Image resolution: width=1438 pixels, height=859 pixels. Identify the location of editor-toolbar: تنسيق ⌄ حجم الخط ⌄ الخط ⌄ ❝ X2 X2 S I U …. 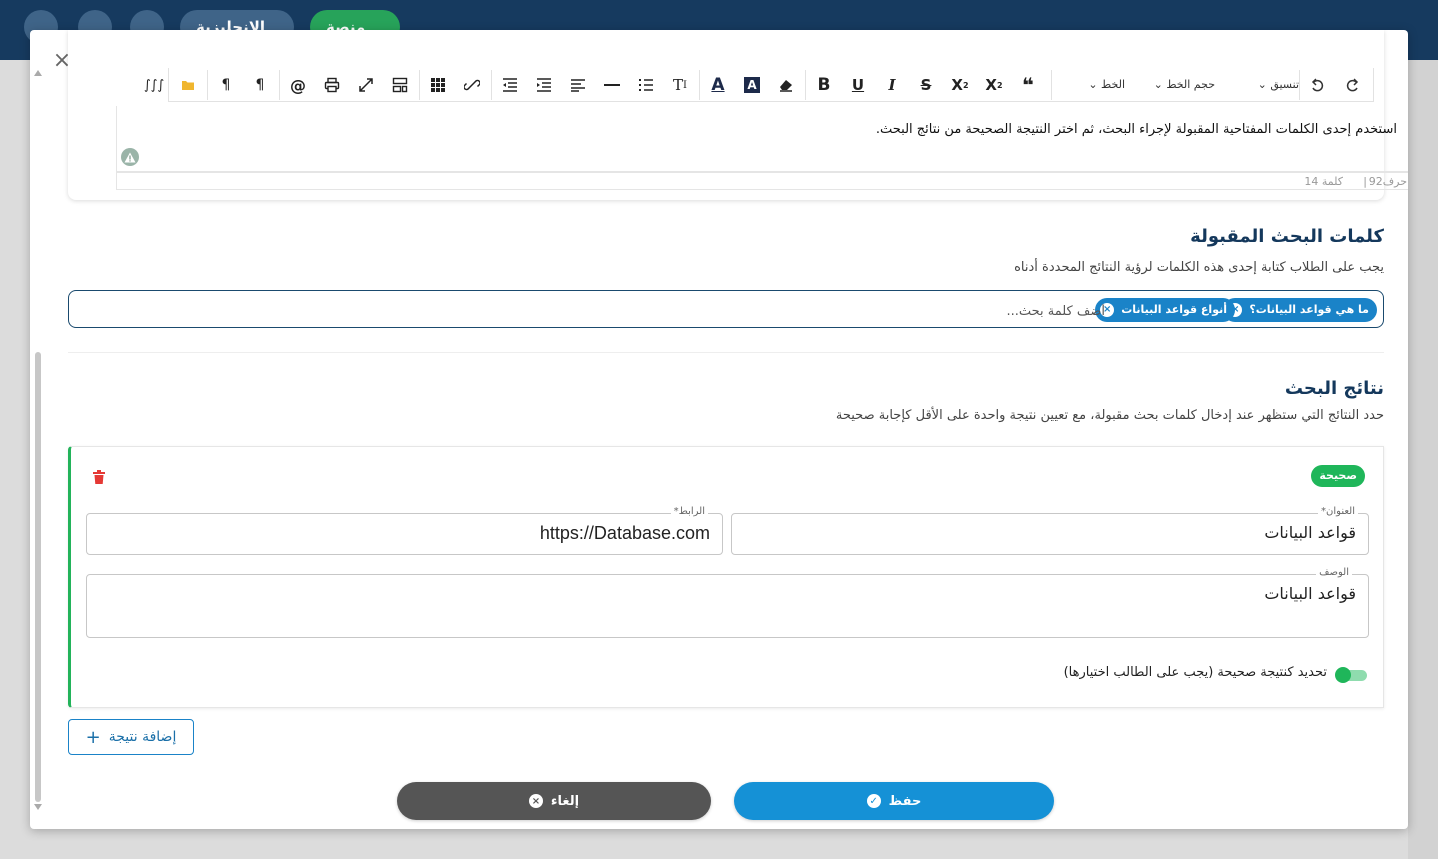
(759, 85).